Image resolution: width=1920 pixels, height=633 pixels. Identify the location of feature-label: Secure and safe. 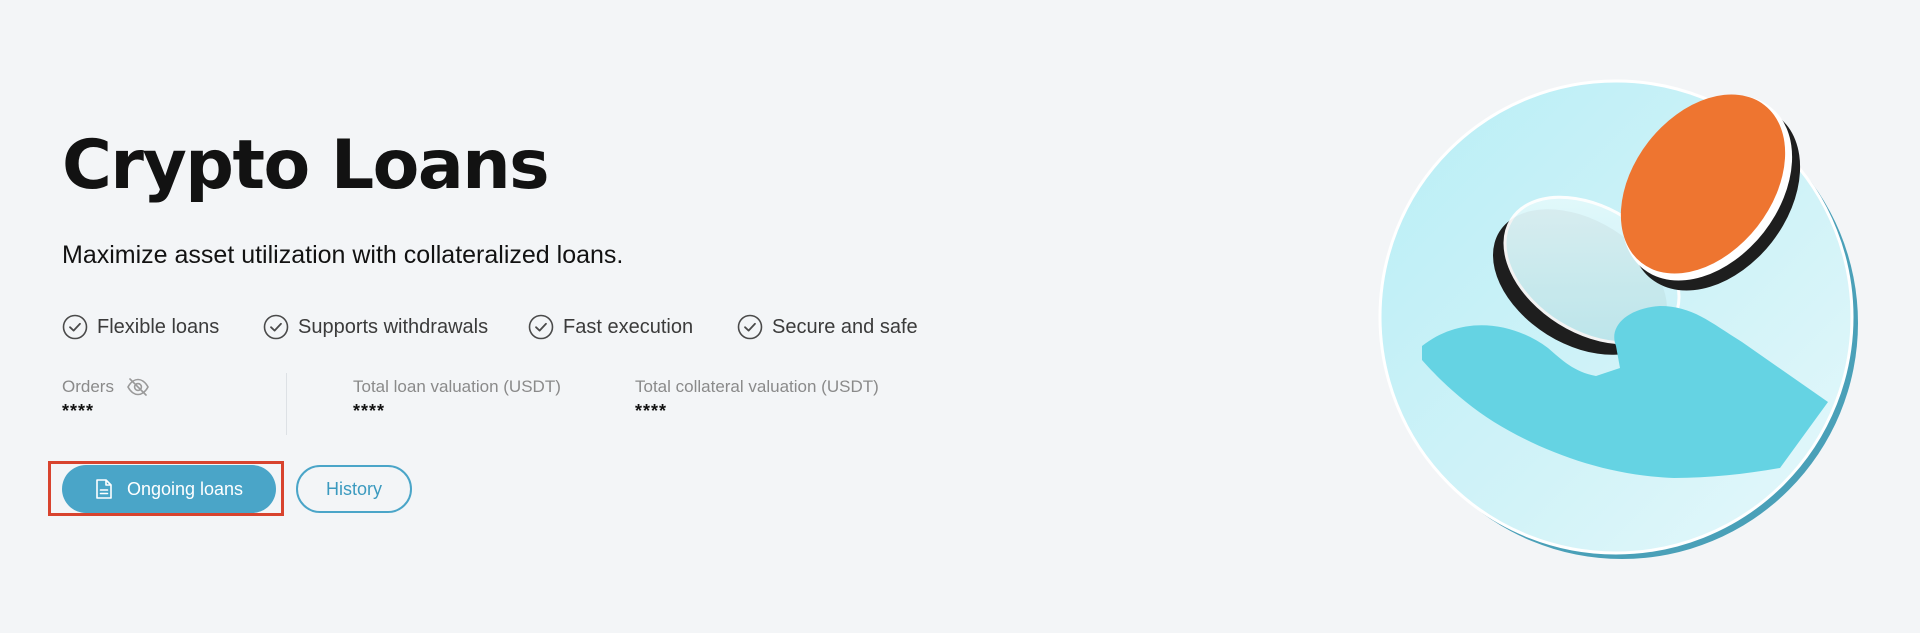
(845, 326).